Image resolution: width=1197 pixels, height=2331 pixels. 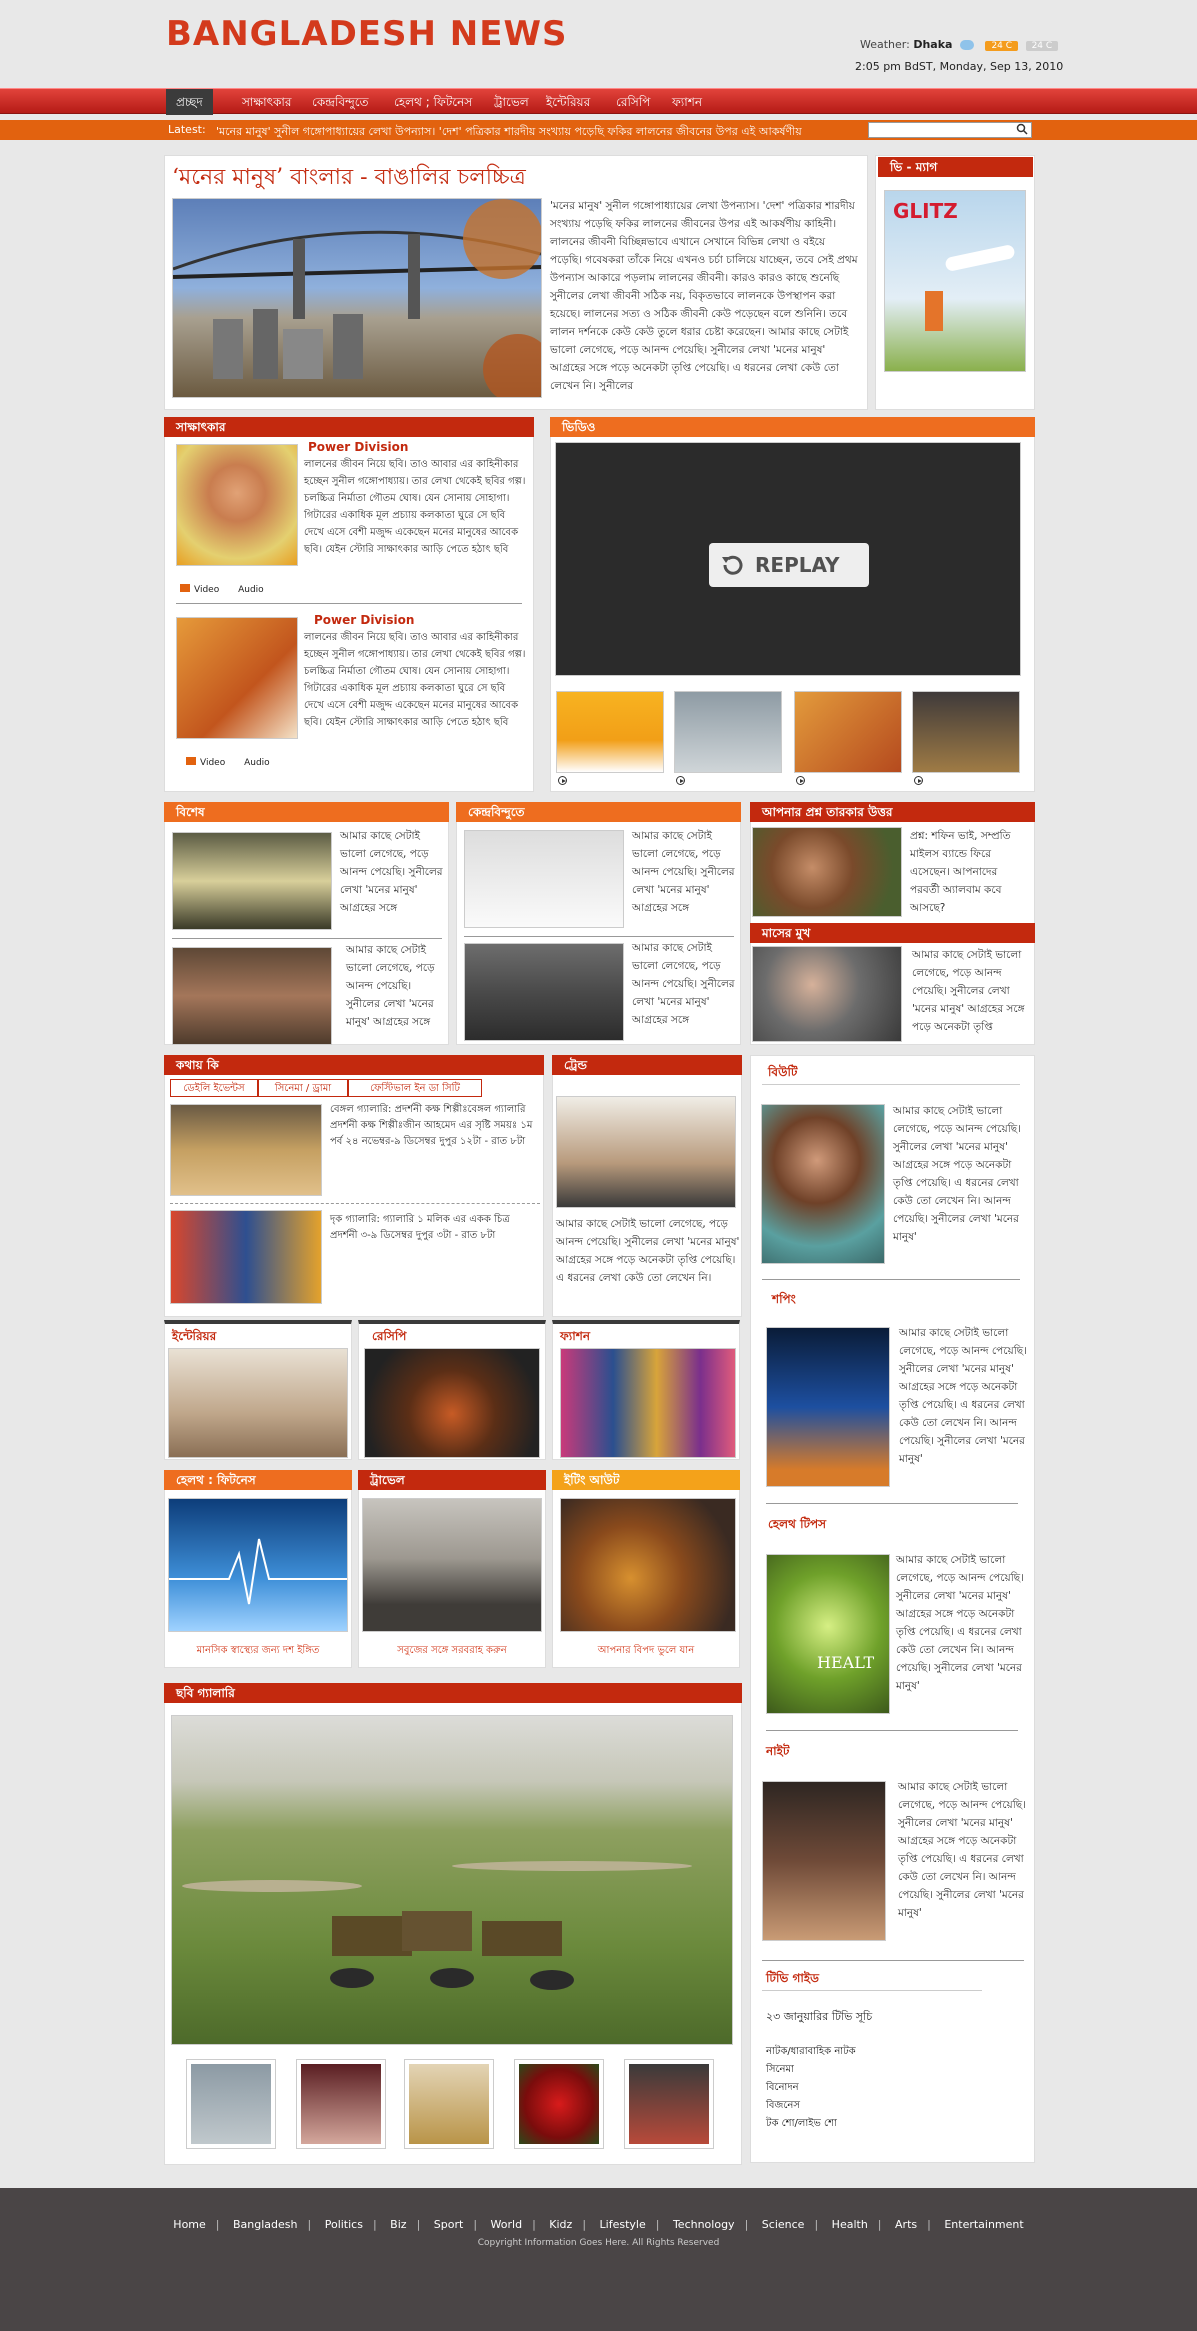 What do you see at coordinates (777, 1753) in the screenshot?
I see `night-header: নাইট` at bounding box center [777, 1753].